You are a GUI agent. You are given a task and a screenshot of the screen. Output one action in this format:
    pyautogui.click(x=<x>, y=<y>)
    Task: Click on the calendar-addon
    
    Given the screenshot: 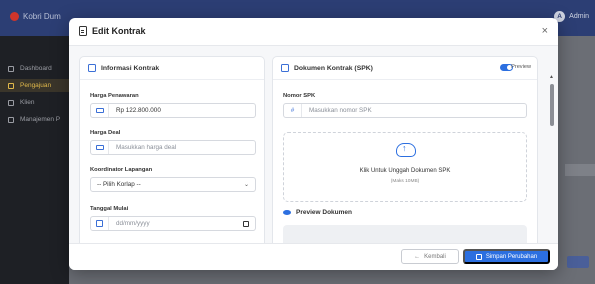 What is the action you would take?
    pyautogui.click(x=100, y=223)
    